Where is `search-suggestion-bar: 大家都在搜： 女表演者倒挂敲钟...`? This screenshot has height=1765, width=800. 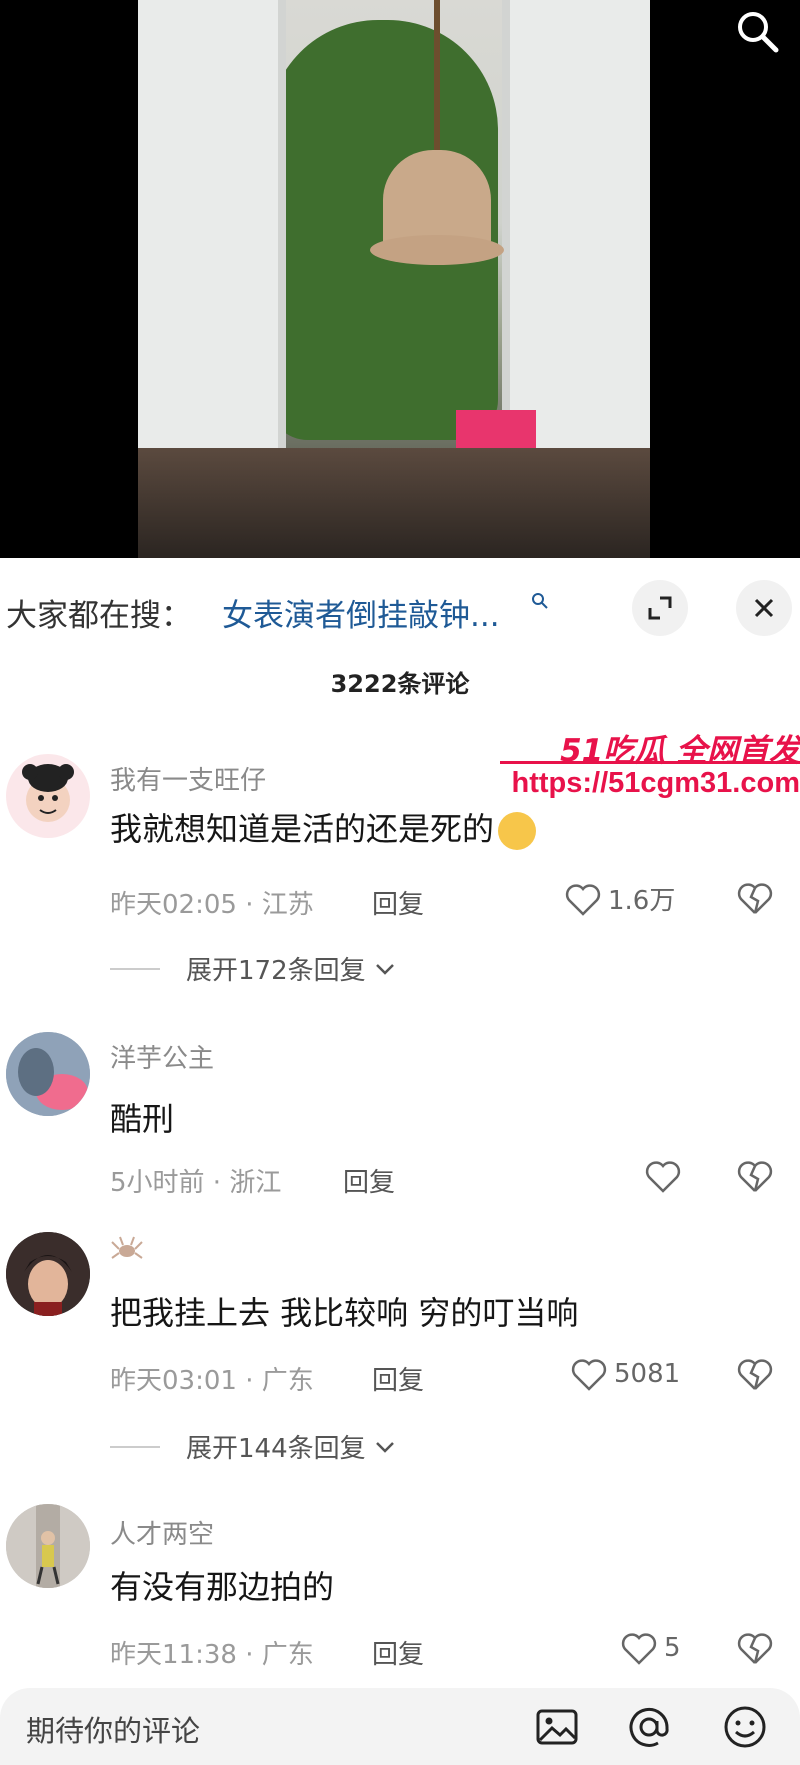
search-suggestion-bar: 大家都在搜： 女表演者倒挂敲钟... is located at coordinates (400, 609).